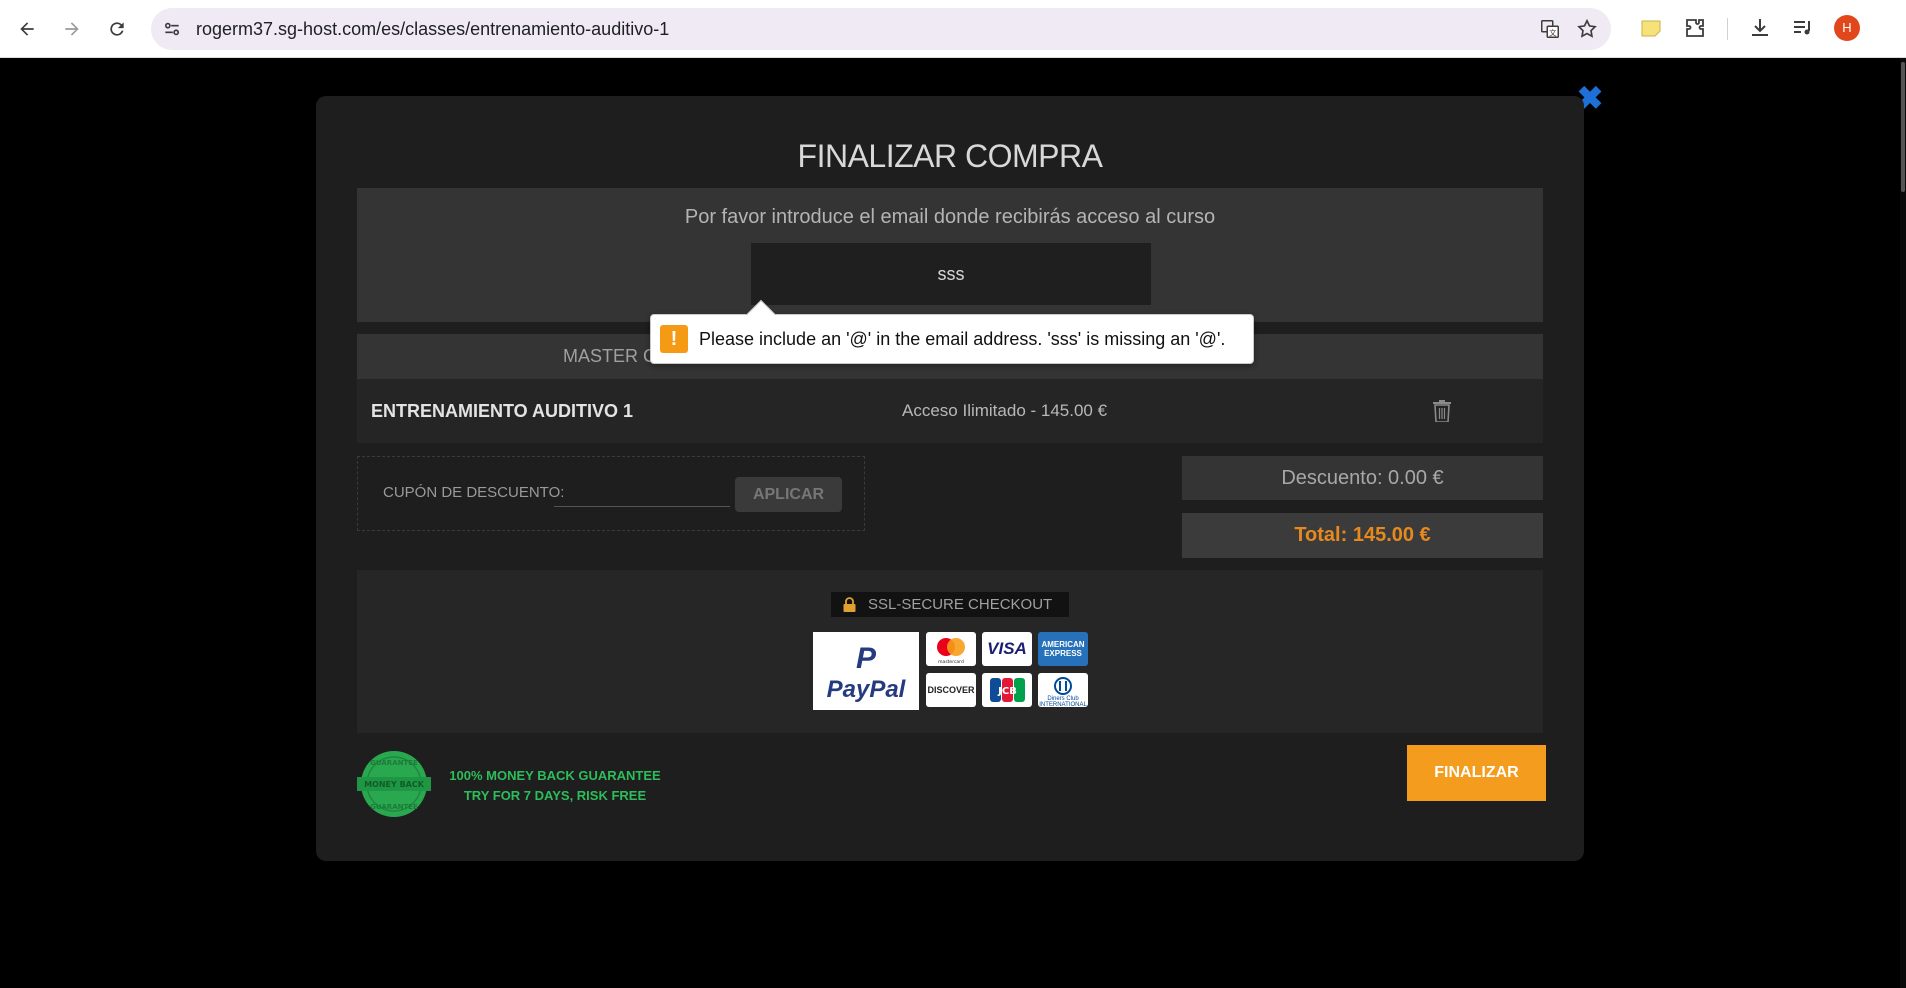 The width and height of the screenshot is (1906, 988). Describe the element at coordinates (1587, 29) in the screenshot. I see `bookmark-star-icon` at that location.